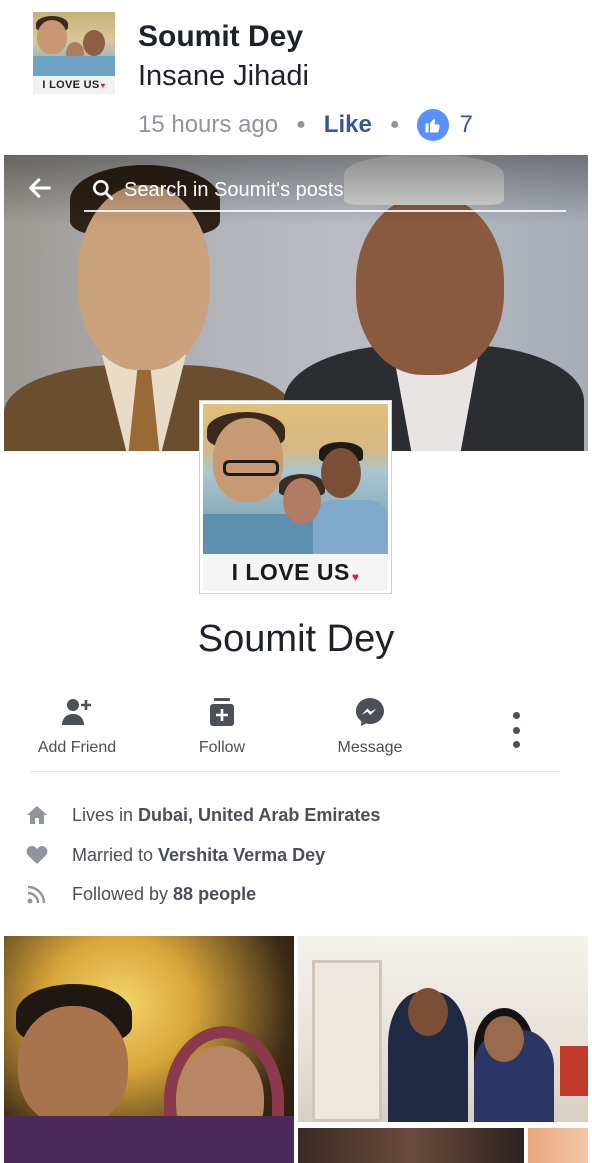 The width and height of the screenshot is (592, 1163). What do you see at coordinates (37, 894) in the screenshot?
I see `rss-icon` at bounding box center [37, 894].